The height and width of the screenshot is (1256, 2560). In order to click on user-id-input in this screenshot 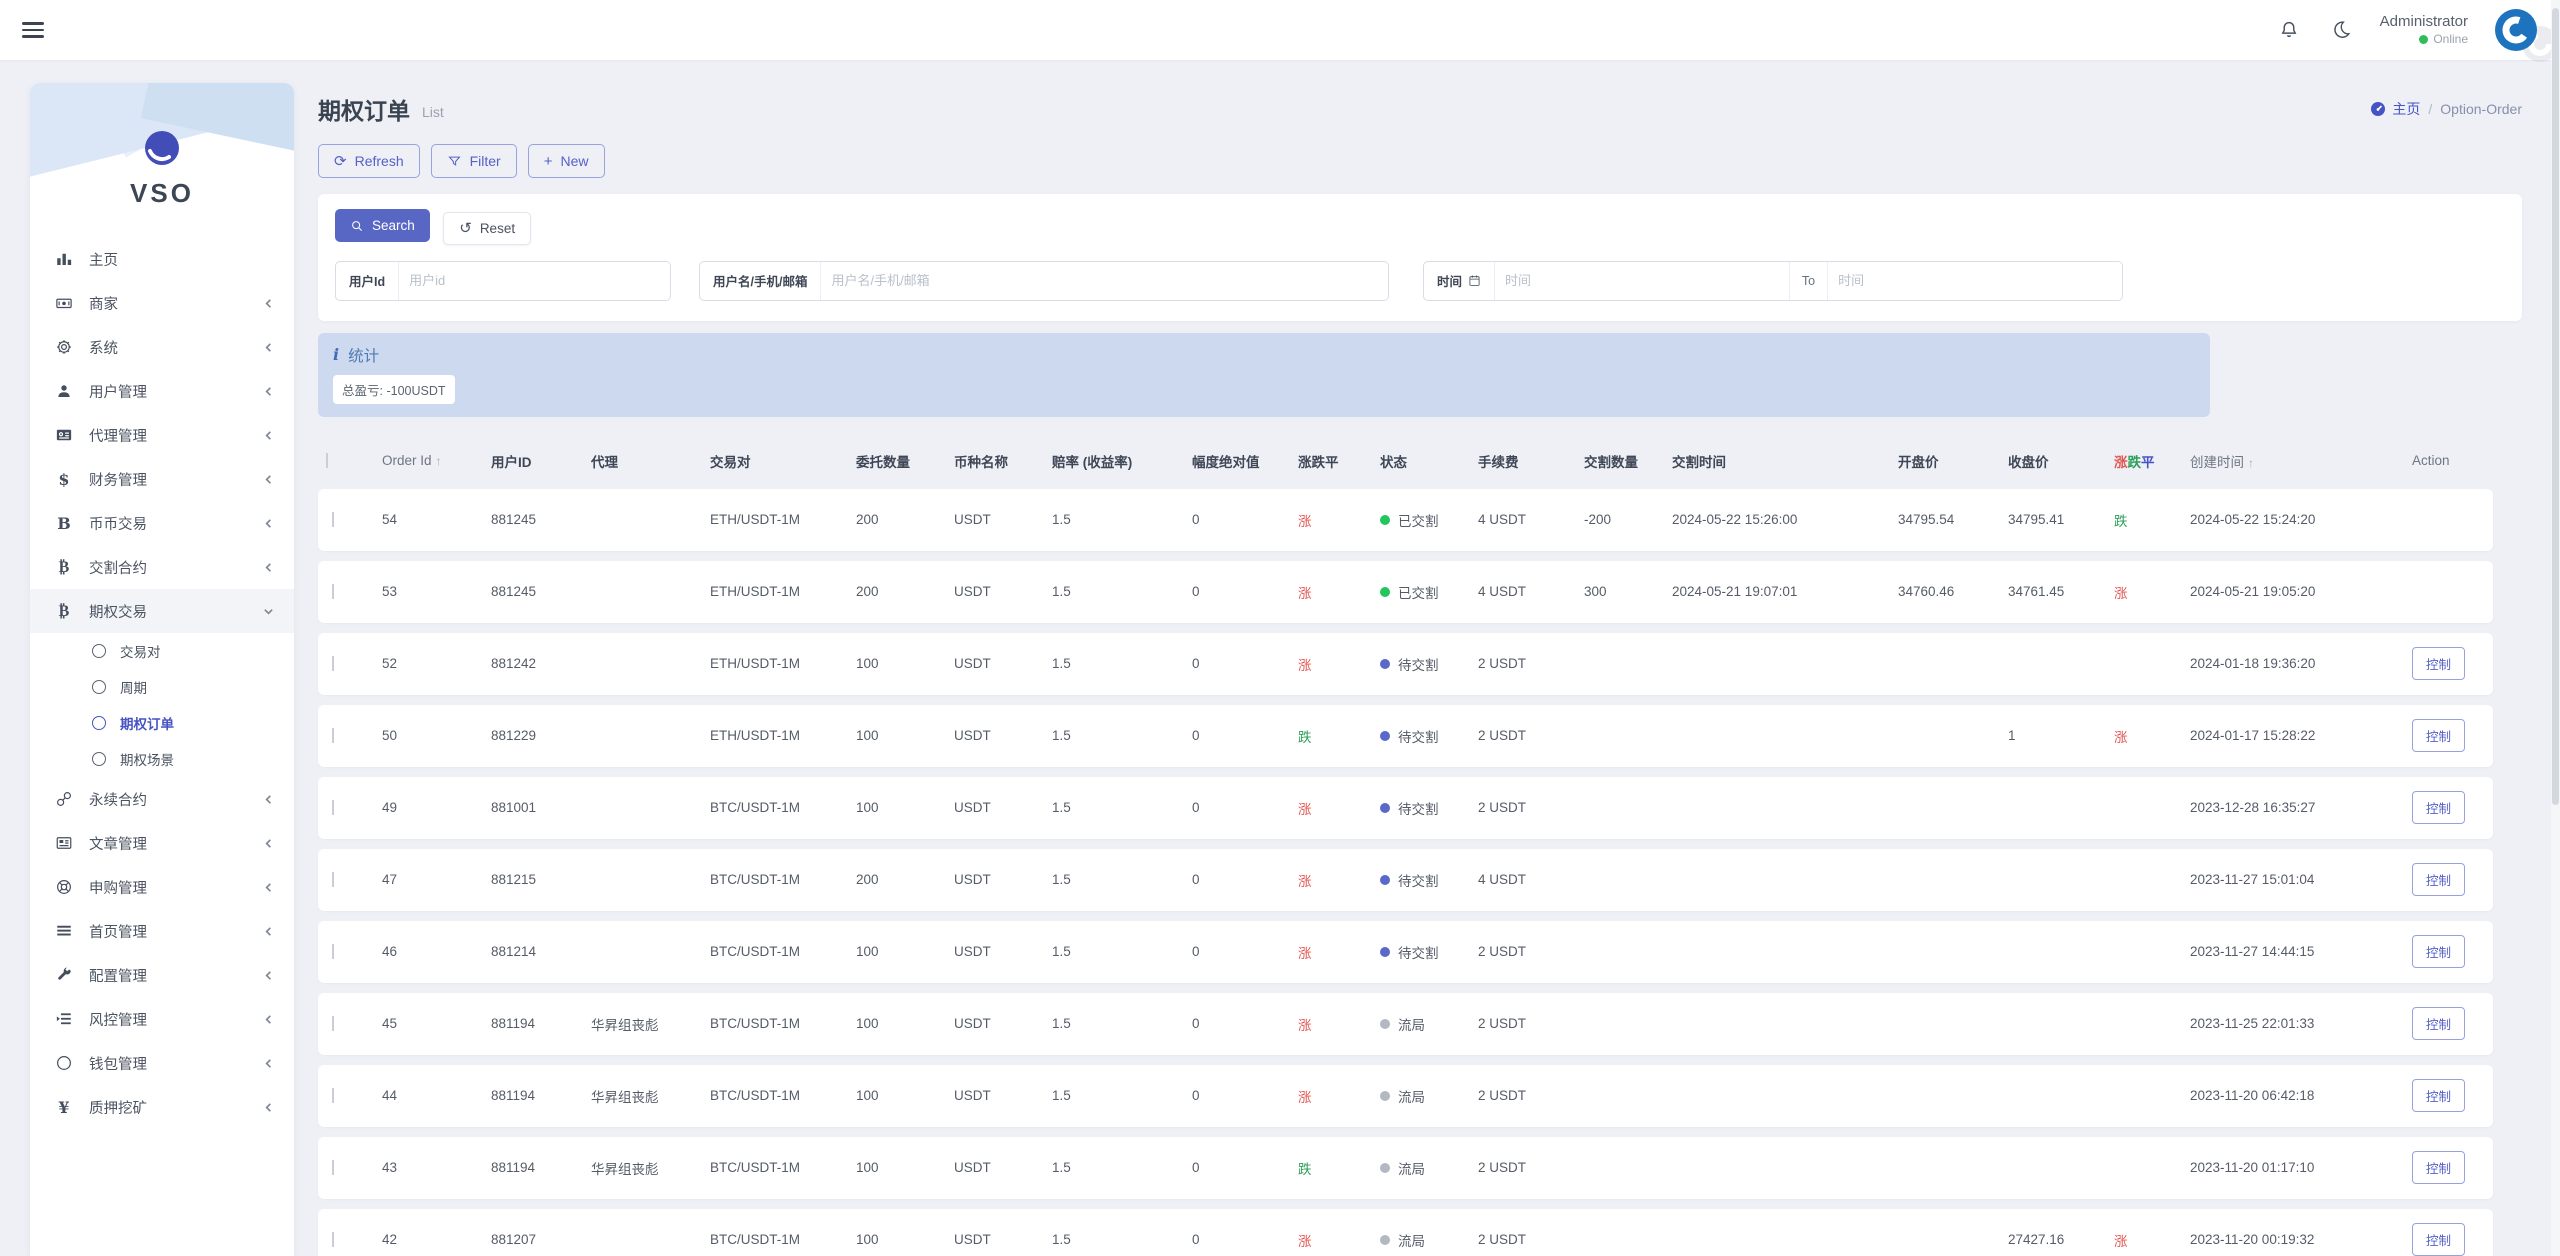, I will do `click(534, 280)`.